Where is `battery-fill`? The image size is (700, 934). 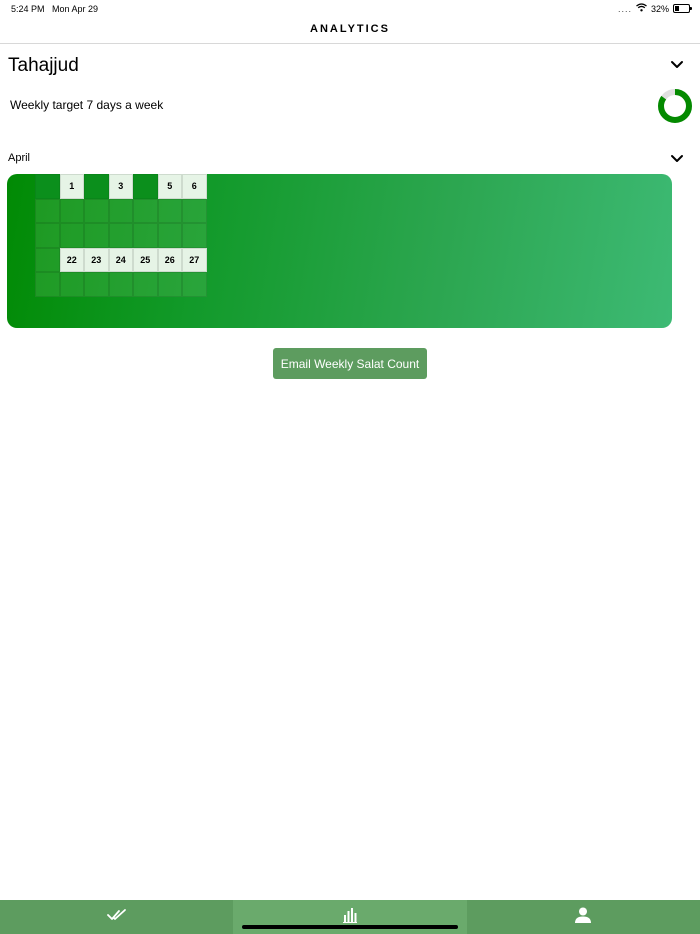
battery-fill is located at coordinates (677, 8).